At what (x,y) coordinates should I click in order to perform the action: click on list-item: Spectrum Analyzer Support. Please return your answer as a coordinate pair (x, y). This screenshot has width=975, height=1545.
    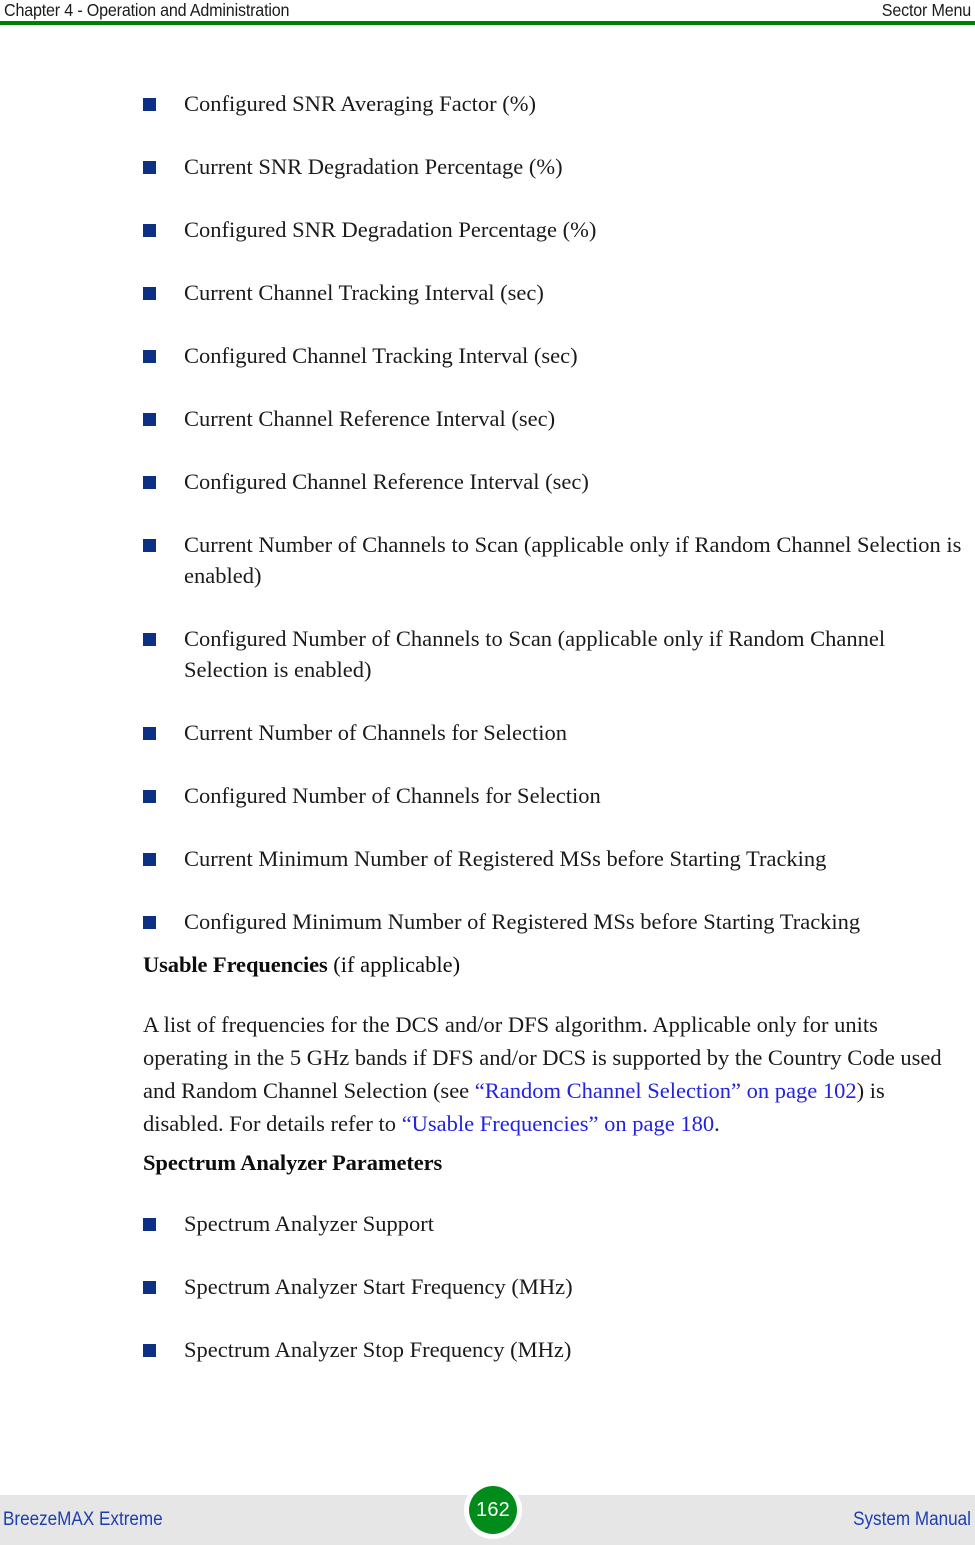
    Looking at the image, I should click on (288, 1223).